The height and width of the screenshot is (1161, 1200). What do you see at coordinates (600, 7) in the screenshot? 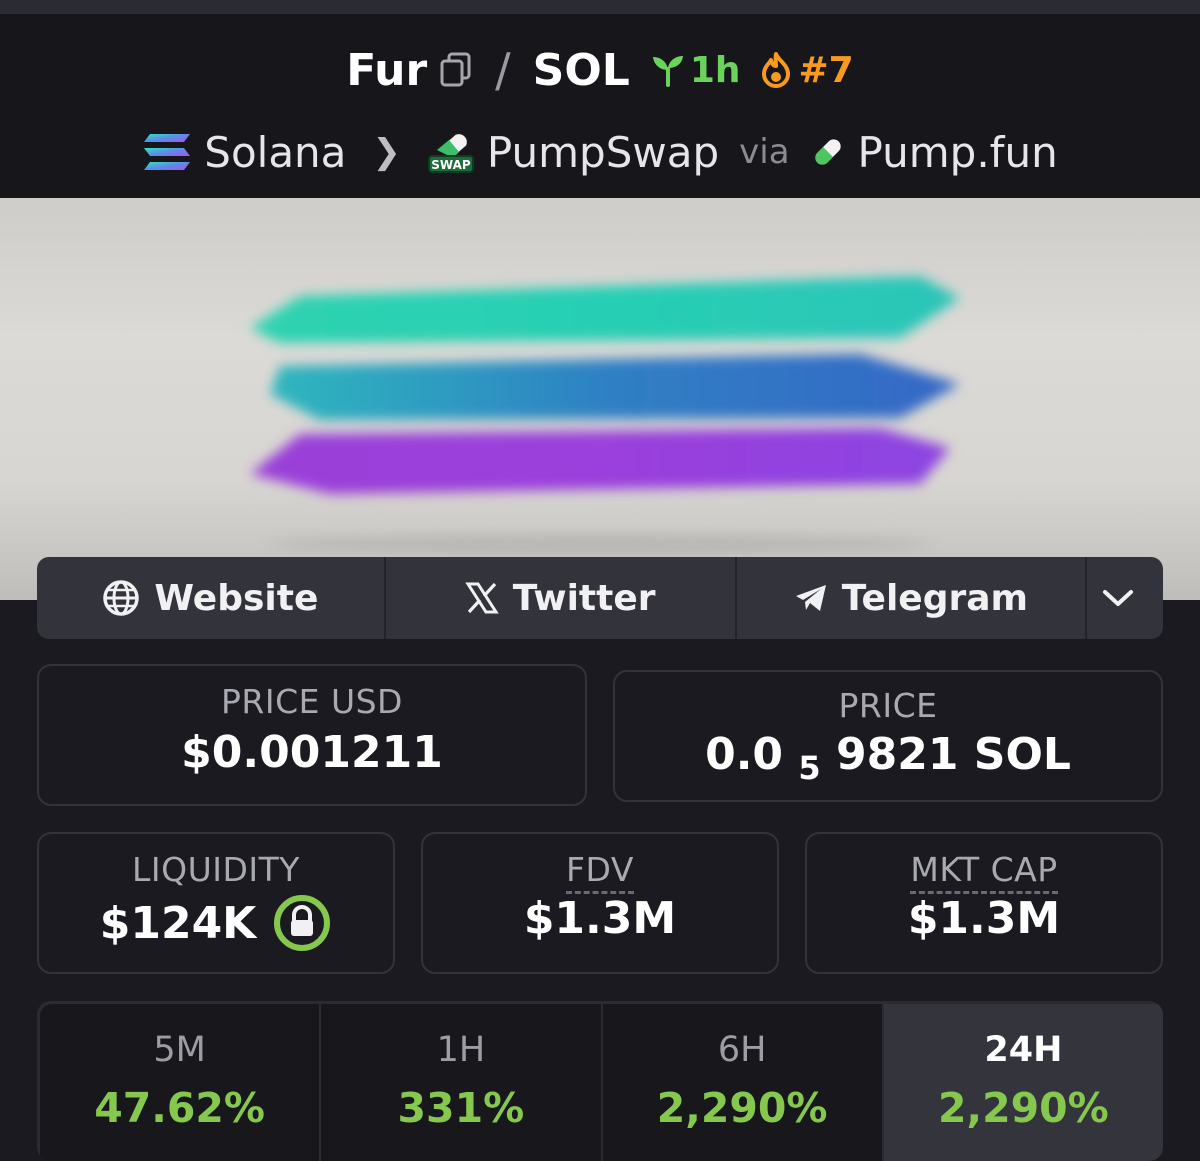
I see `top-strip` at bounding box center [600, 7].